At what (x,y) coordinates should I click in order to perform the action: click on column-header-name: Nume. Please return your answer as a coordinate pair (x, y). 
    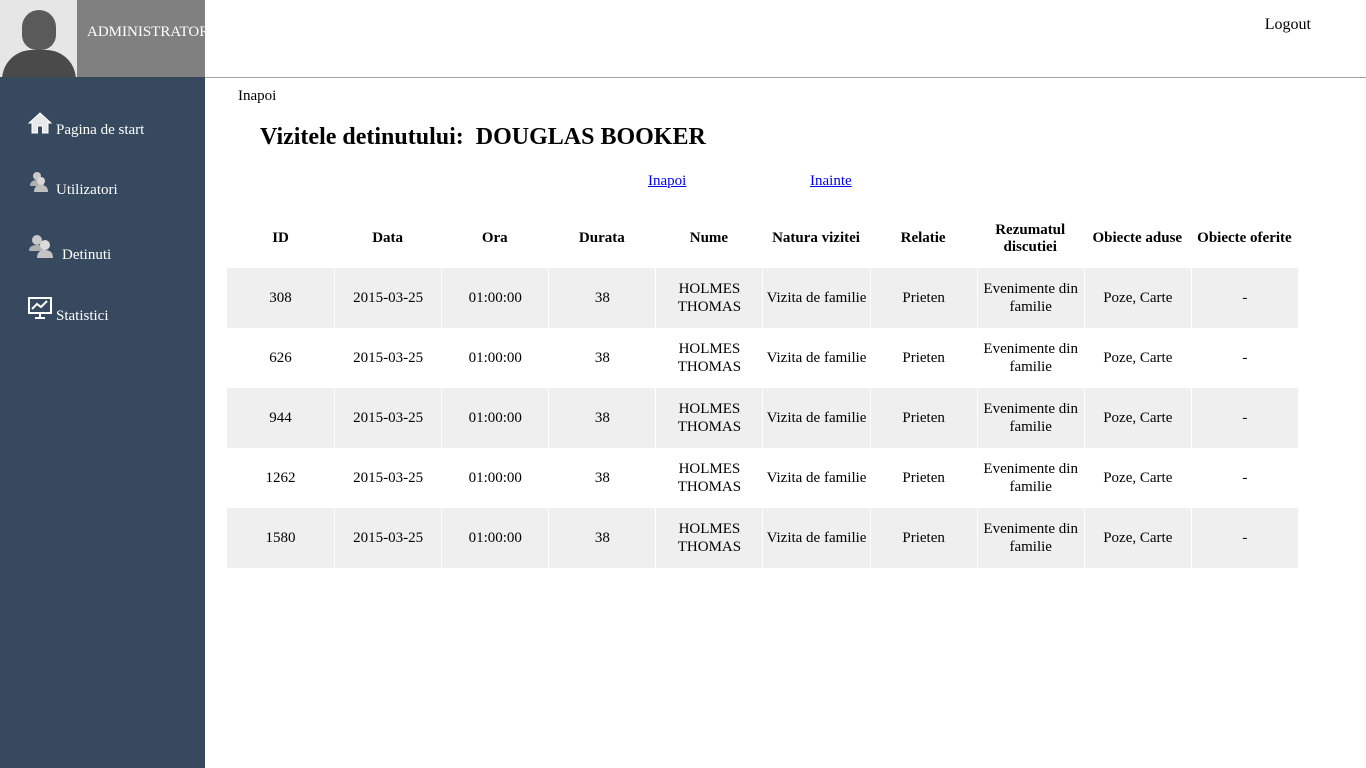
    Looking at the image, I should click on (709, 238).